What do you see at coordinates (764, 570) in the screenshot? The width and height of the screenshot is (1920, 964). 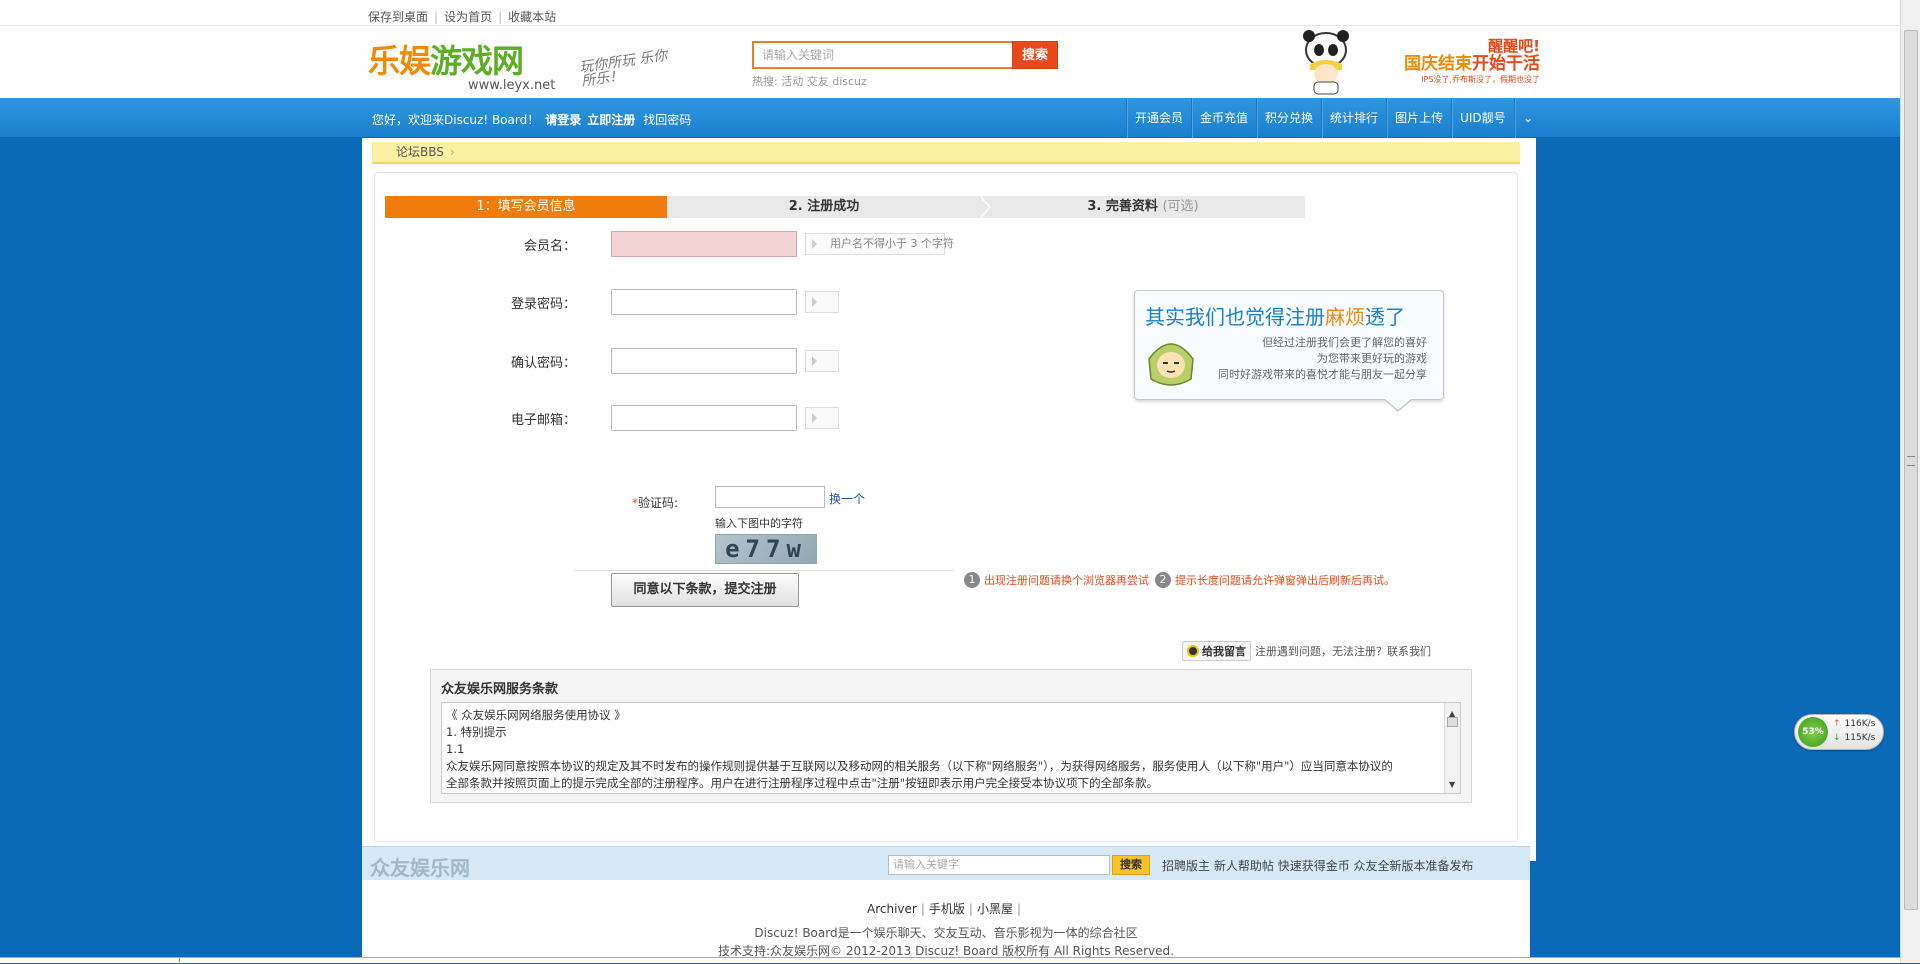 I see `divider` at bounding box center [764, 570].